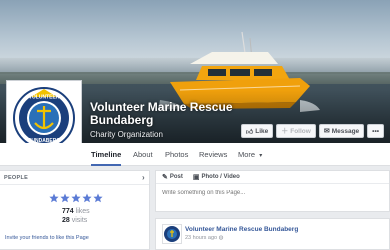  What do you see at coordinates (176, 177) in the screenshot?
I see `composer-tab-post-label: Post` at bounding box center [176, 177].